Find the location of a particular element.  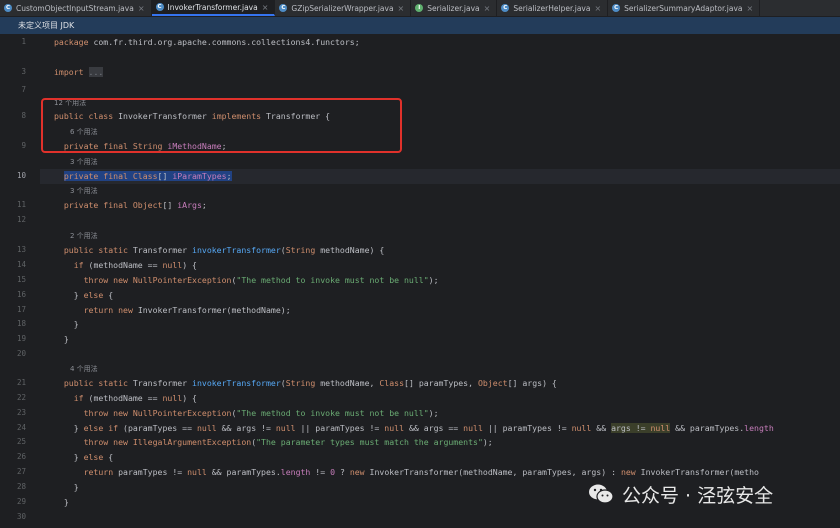

line-number: 26 is located at coordinates (13, 456).